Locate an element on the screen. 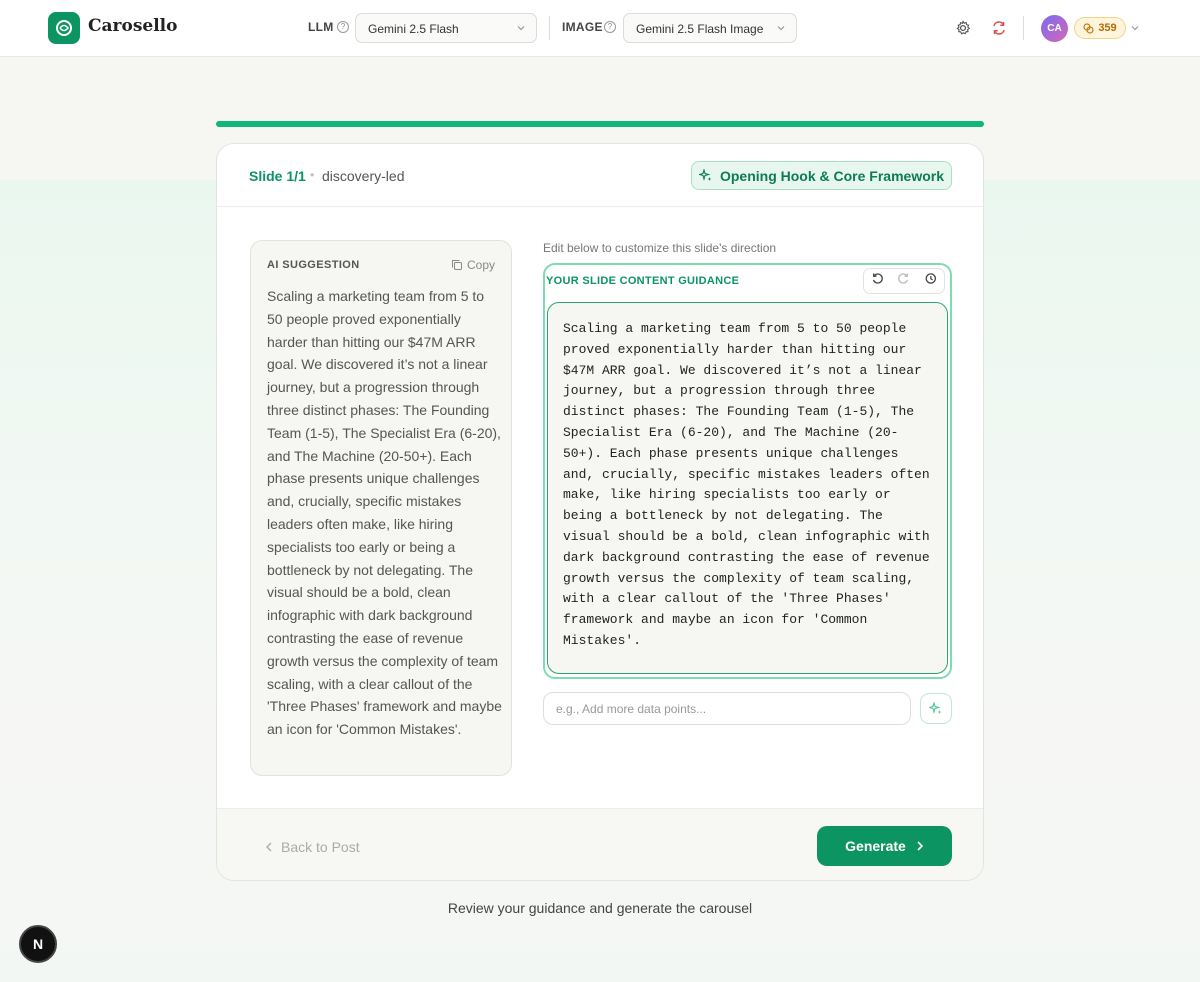 The image size is (1200, 982). ai-enhance-button is located at coordinates (936, 708).